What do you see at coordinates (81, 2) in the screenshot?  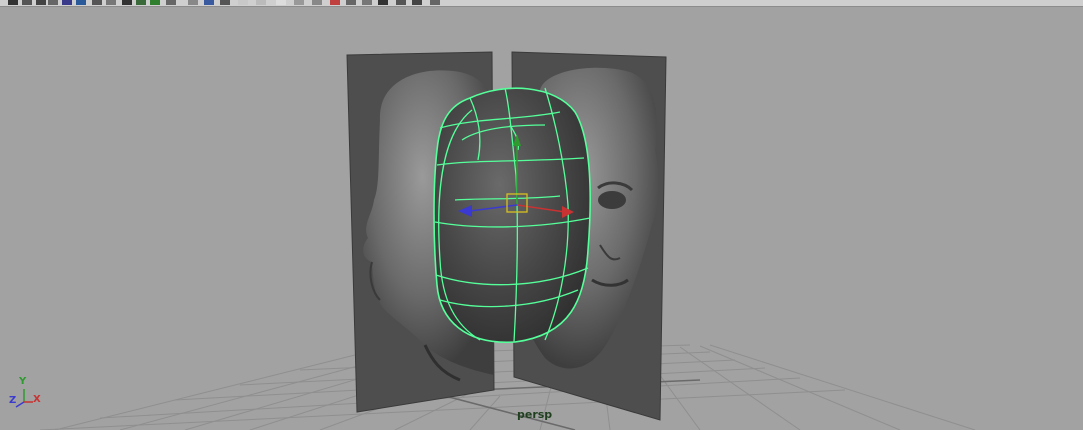 I see `scale-tool-icon` at bounding box center [81, 2].